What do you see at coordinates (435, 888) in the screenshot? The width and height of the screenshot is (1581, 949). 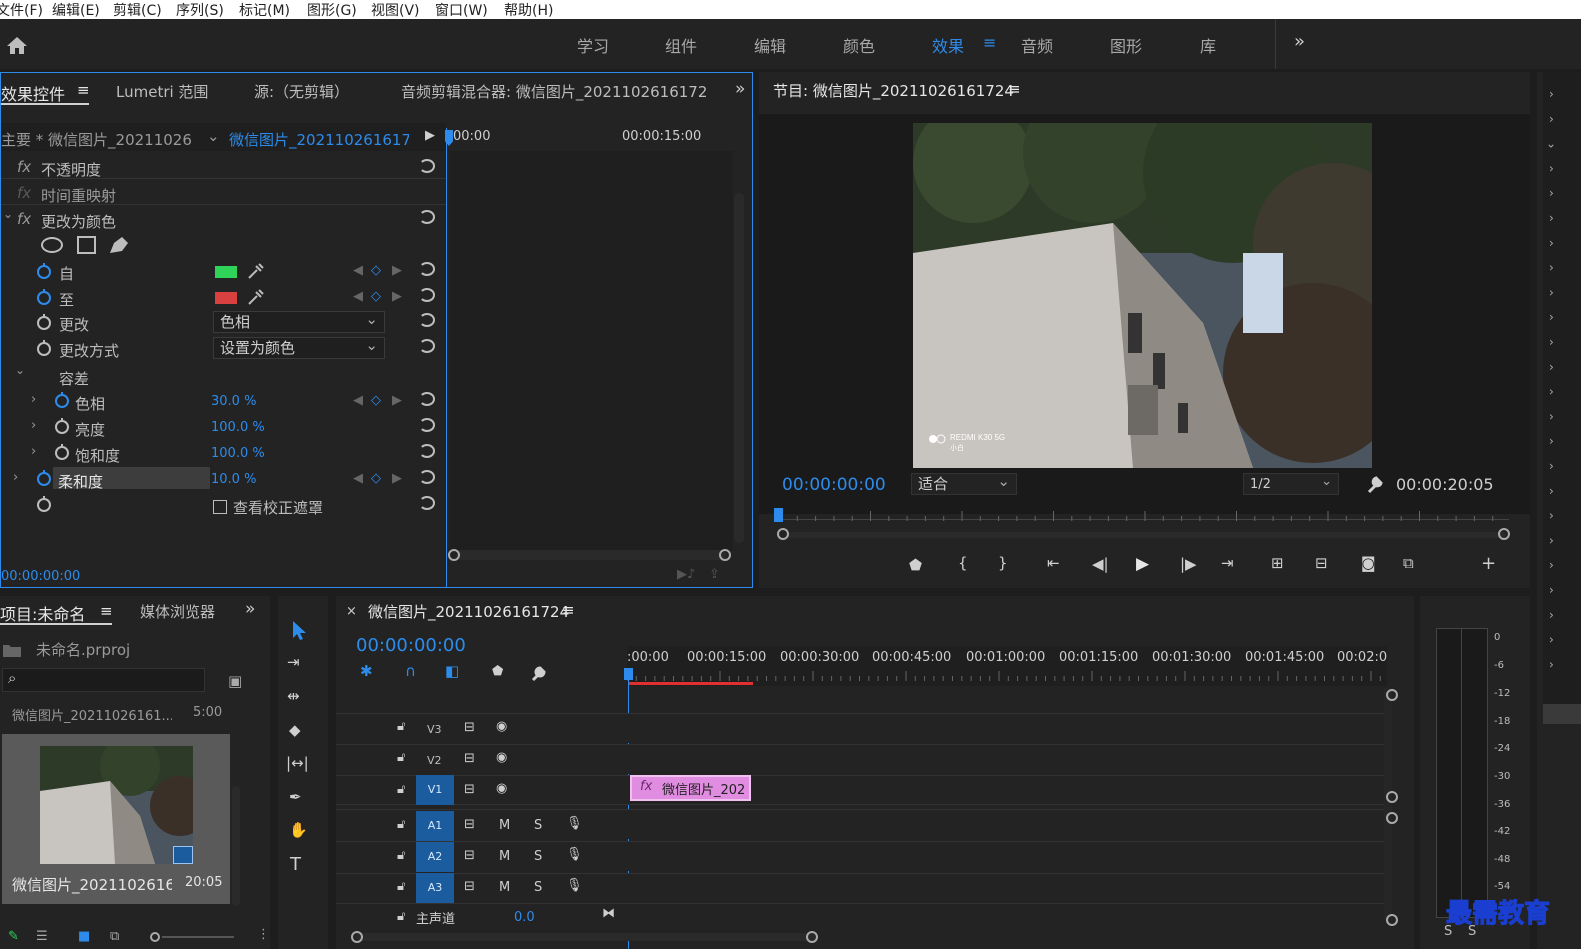 I see `track-target-a3: A3` at bounding box center [435, 888].